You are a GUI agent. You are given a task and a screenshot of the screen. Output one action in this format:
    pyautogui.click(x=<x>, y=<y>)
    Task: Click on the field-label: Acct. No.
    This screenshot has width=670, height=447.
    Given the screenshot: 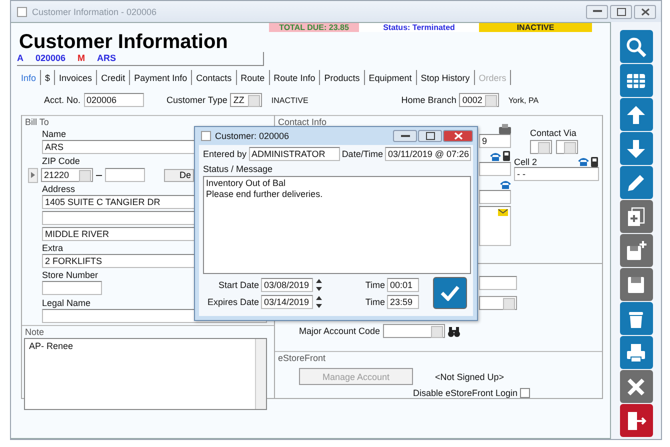 What is the action you would take?
    pyautogui.click(x=62, y=100)
    